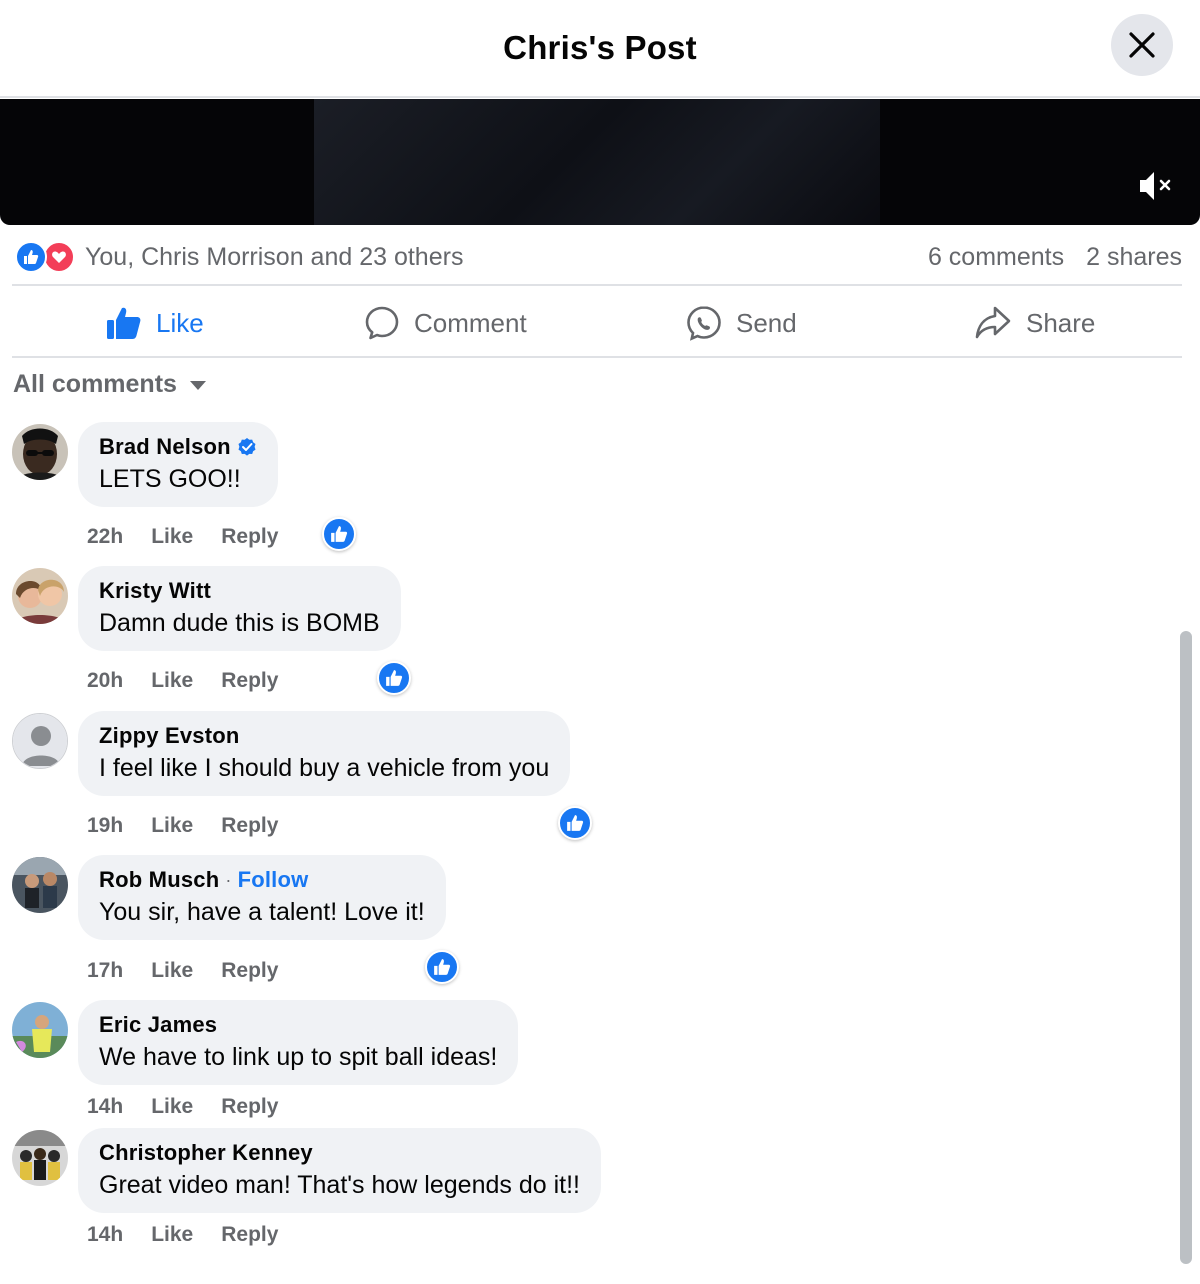 This screenshot has width=1200, height=1284. I want to click on send-label: Send, so click(766, 322).